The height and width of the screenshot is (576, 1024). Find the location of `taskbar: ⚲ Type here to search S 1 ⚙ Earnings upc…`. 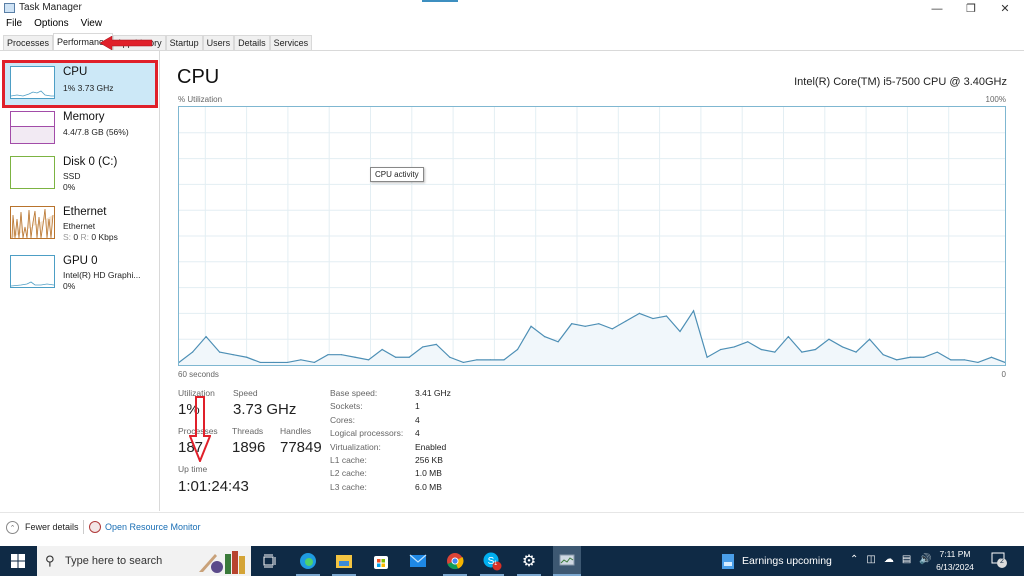

taskbar: ⚲ Type here to search S 1 ⚙ Earnings upc… is located at coordinates (512, 561).